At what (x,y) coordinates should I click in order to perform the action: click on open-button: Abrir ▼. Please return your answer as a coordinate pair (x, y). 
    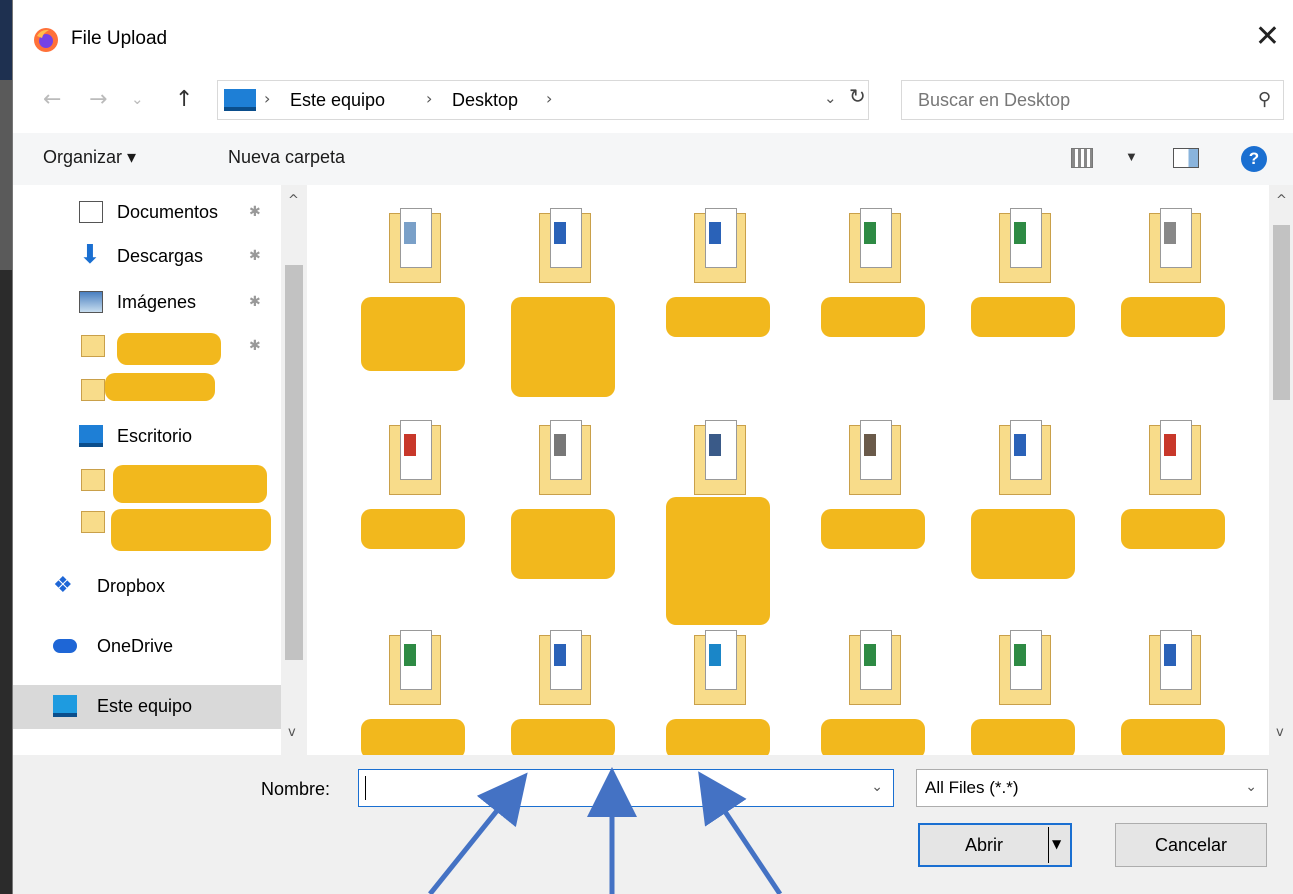
    Looking at the image, I should click on (995, 845).